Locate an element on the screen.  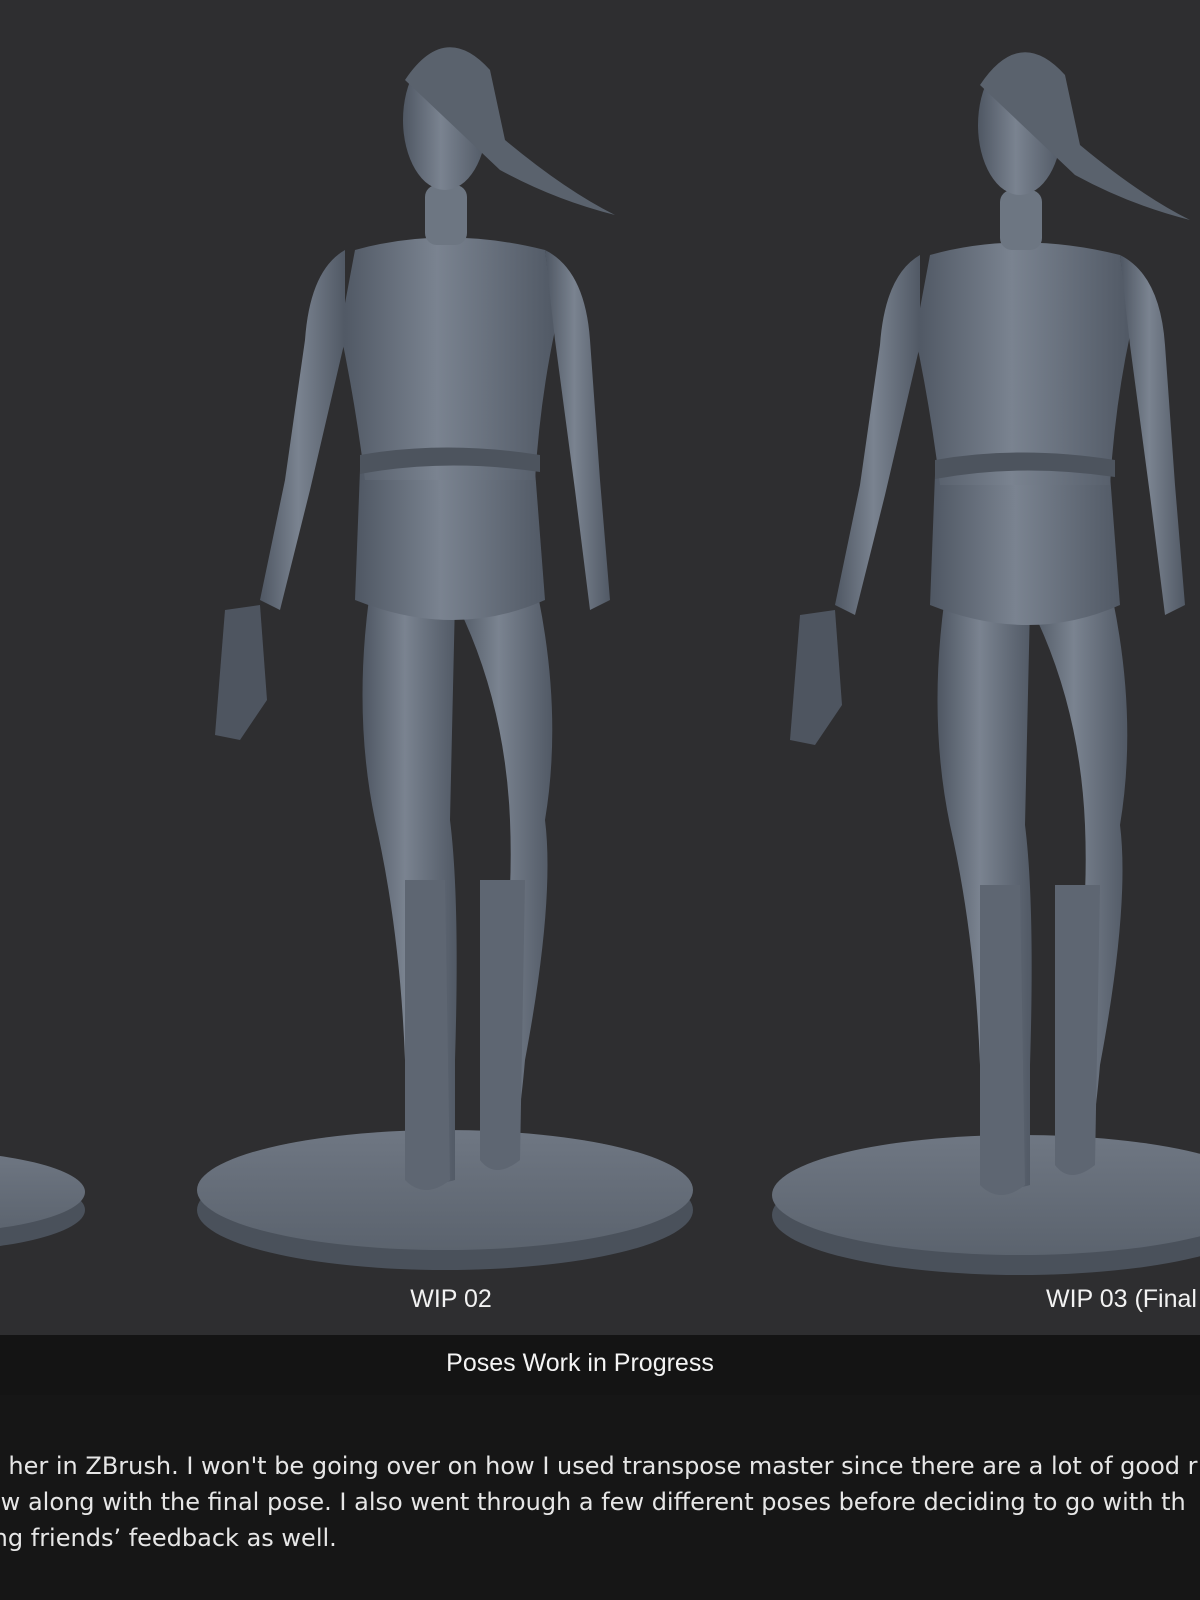
wip-03-label: WIP 03 (Final is located at coordinates (1121, 1299).